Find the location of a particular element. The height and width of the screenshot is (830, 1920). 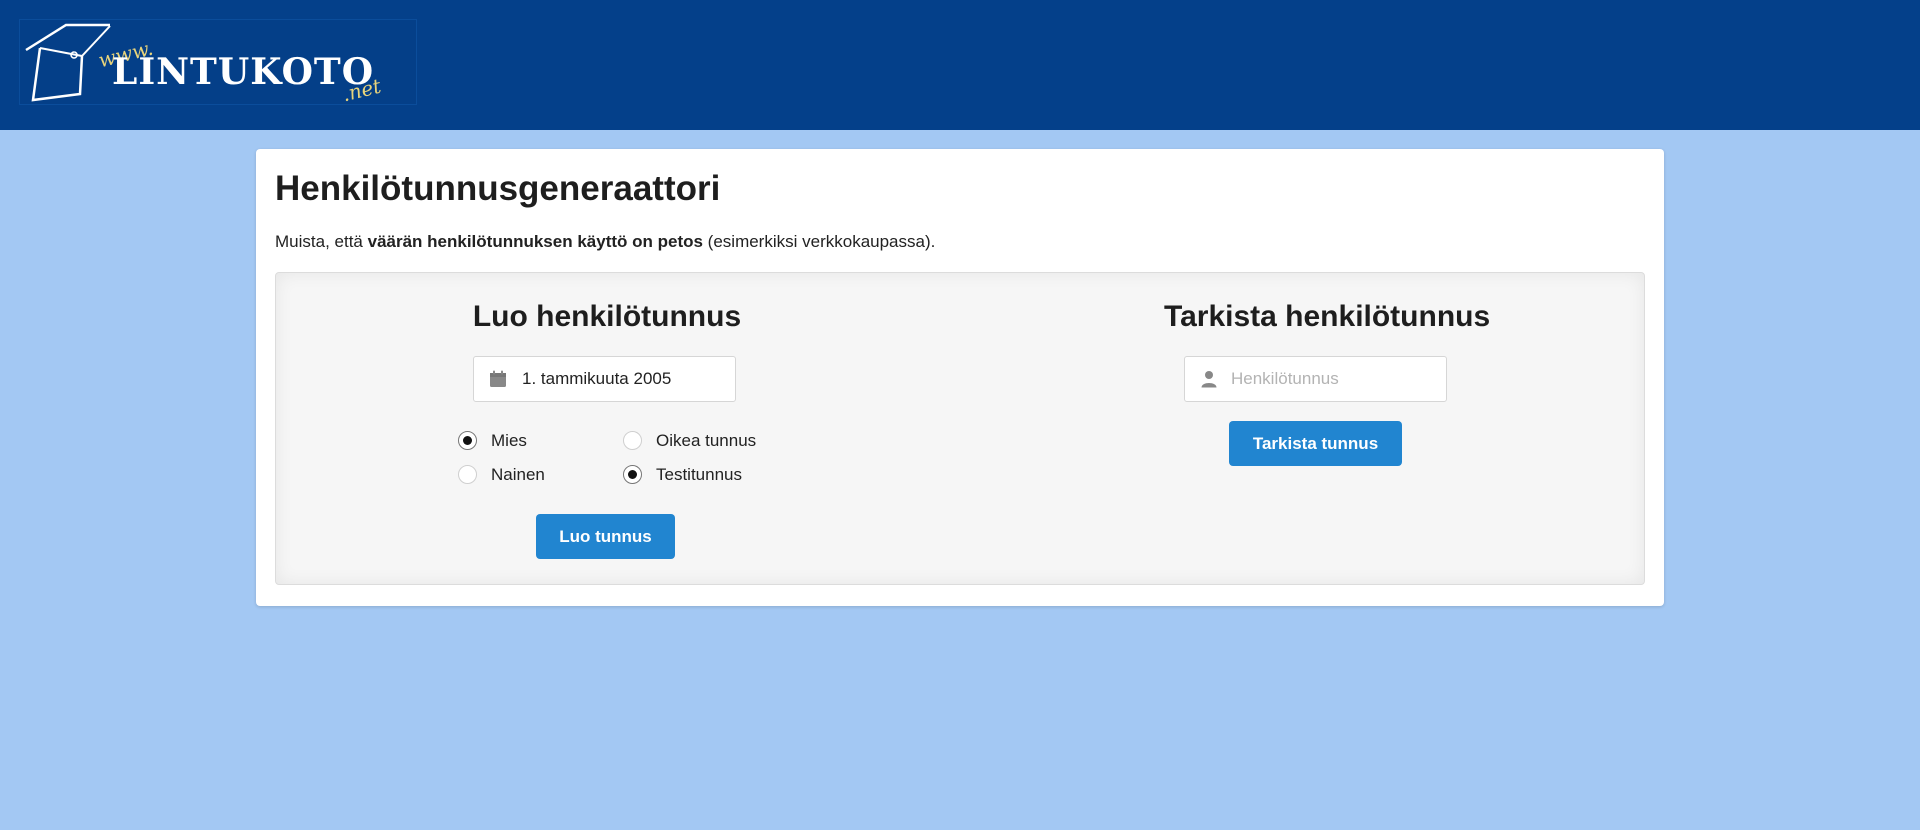

site-logo: www. LINTUKOTO .net is located at coordinates (218, 62).